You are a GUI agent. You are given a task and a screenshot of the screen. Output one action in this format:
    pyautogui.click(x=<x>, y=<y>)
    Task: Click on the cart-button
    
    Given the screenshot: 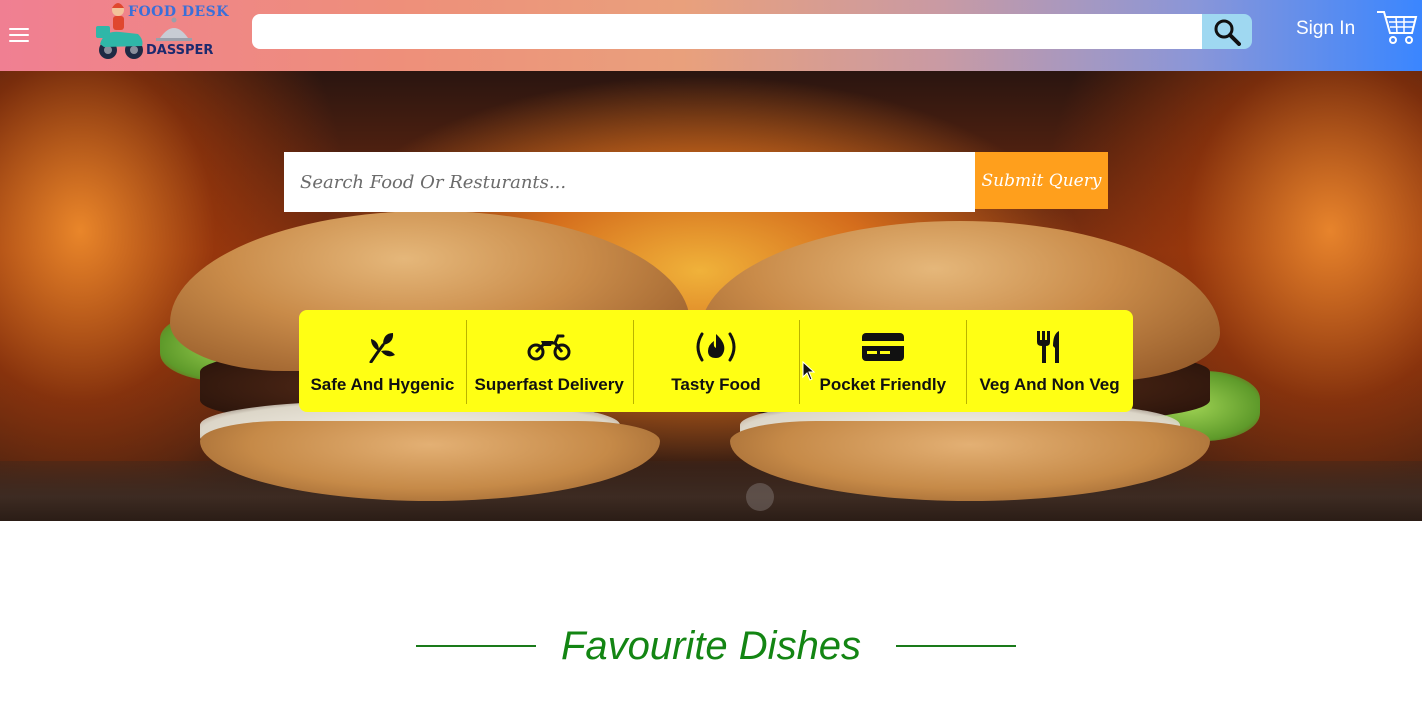 What is the action you would take?
    pyautogui.click(x=1397, y=27)
    